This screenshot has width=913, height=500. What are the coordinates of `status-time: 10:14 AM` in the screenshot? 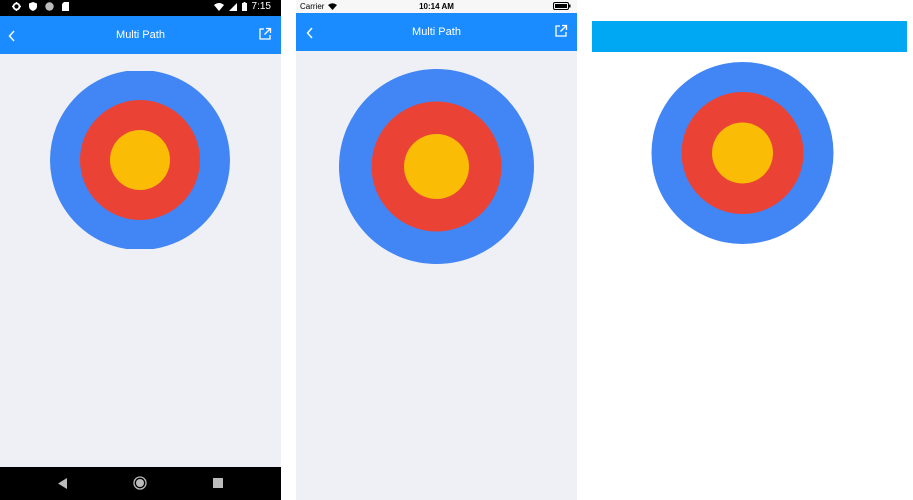 It's located at (436, 6).